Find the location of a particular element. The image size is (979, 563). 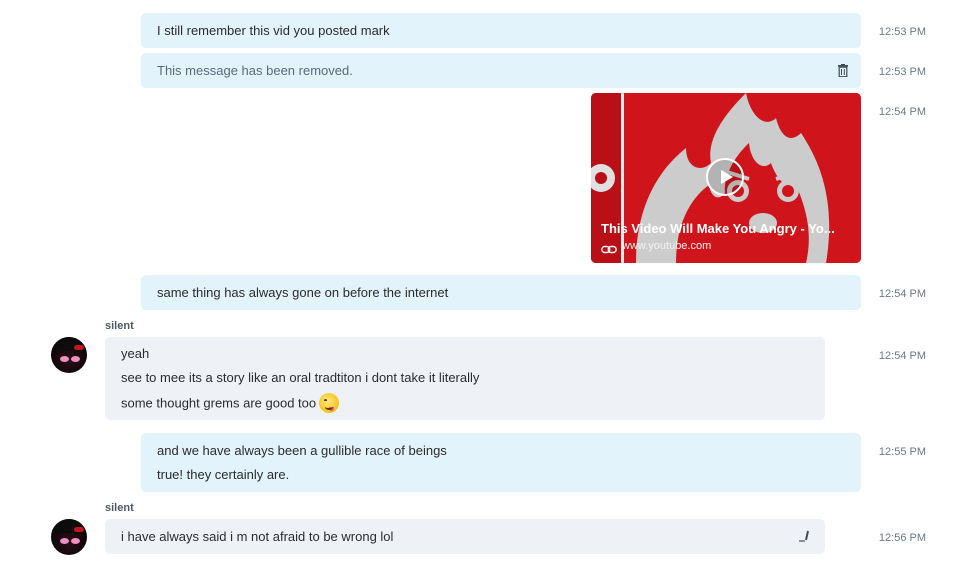

removed-message-bubble: This message has been removed. is located at coordinates (501, 70).